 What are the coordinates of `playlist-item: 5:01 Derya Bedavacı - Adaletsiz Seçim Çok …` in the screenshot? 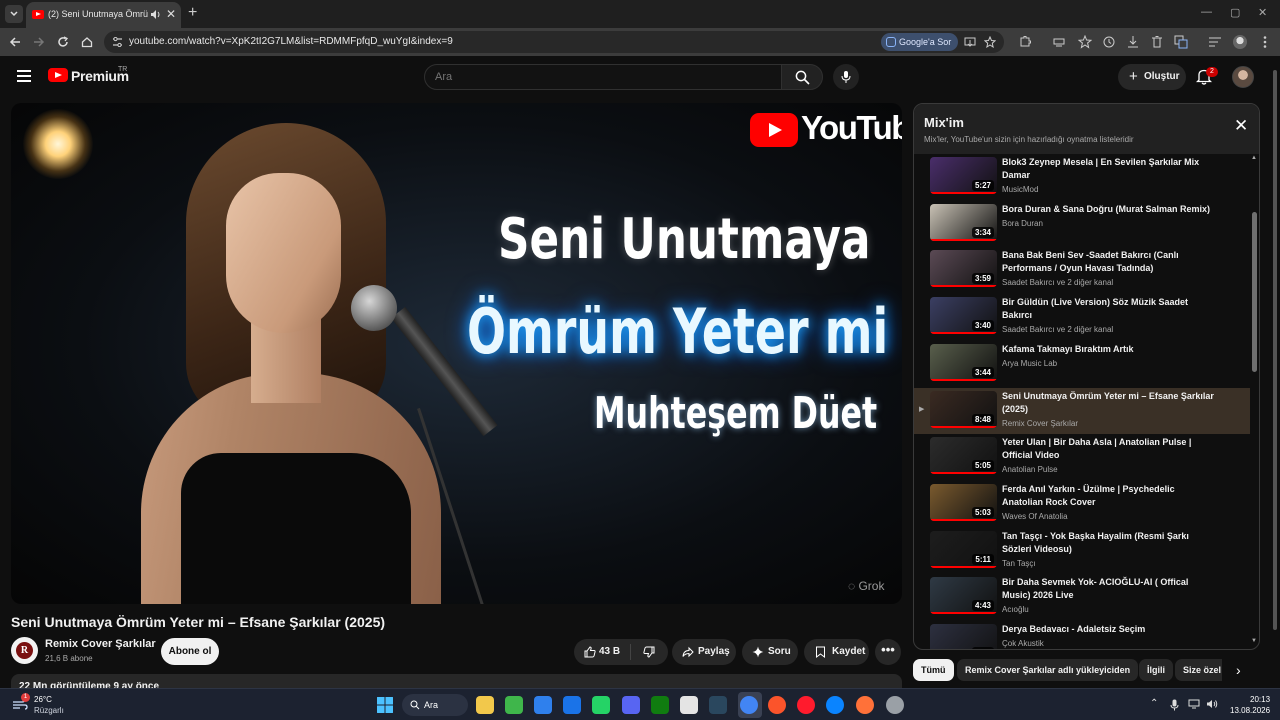 It's located at (1082, 635).